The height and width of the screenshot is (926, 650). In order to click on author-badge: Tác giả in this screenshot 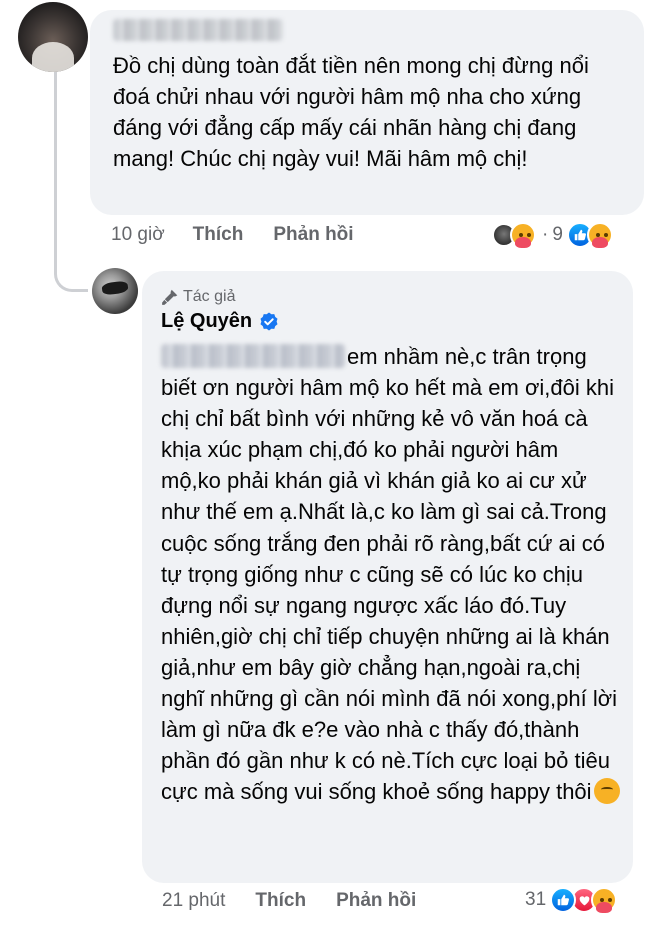, I will do `click(198, 297)`.